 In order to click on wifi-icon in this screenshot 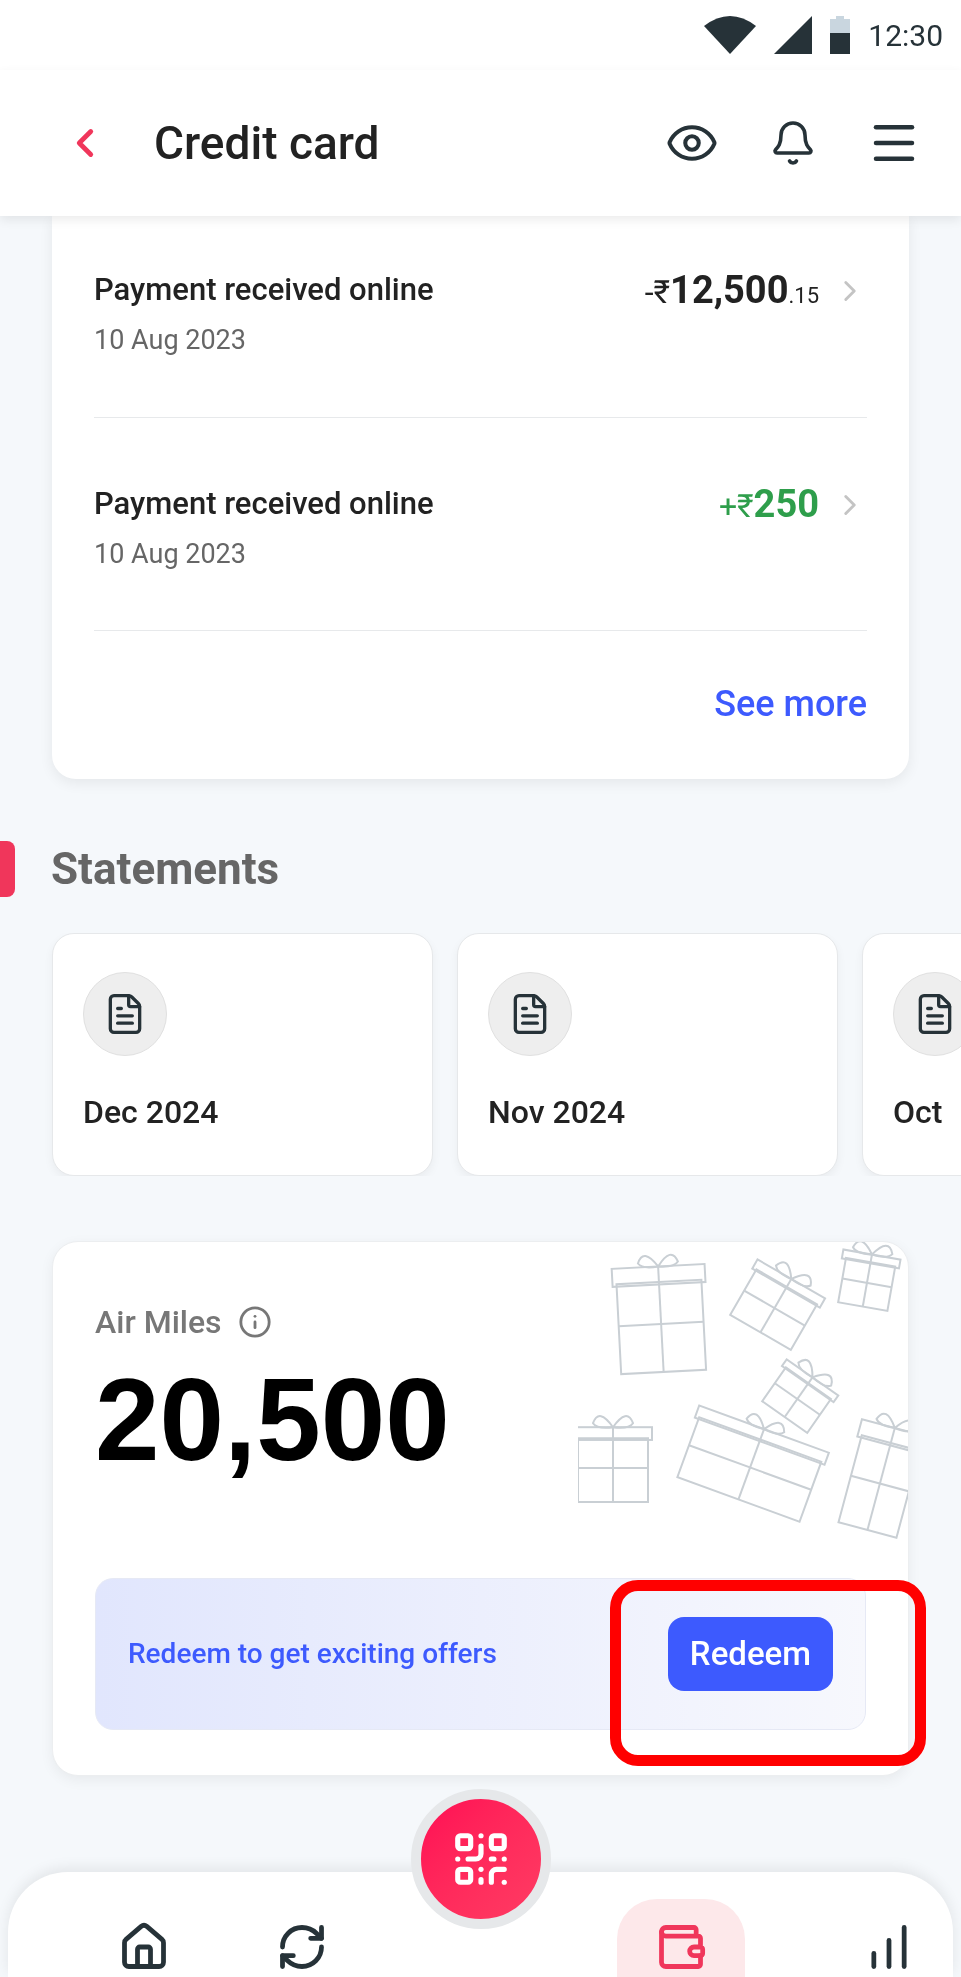, I will do `click(730, 35)`.